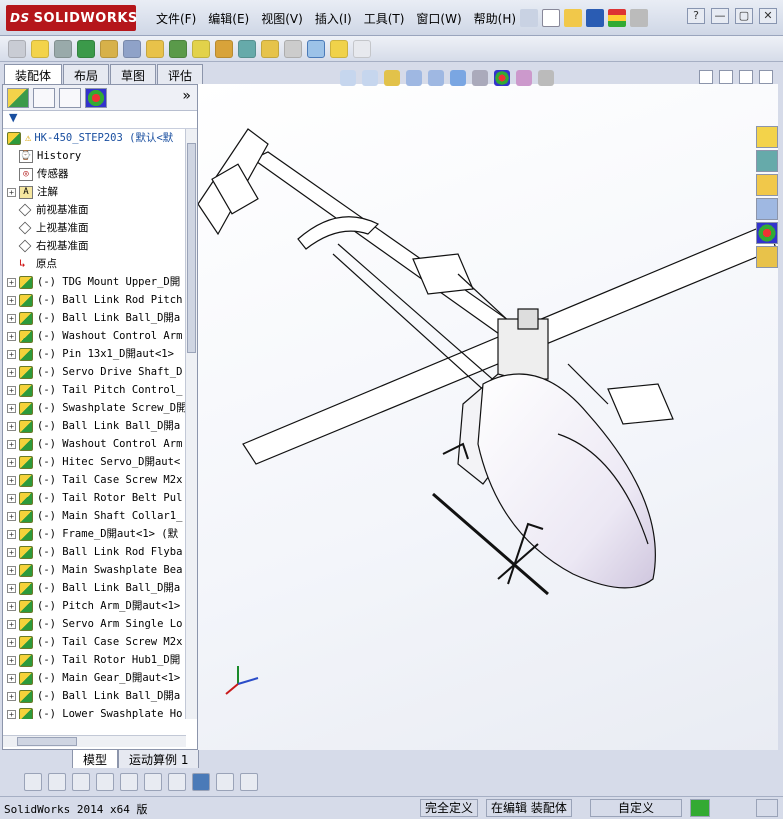 This screenshot has height=819, width=783. I want to click on explode-line-sketch-icon, so click(293, 48).